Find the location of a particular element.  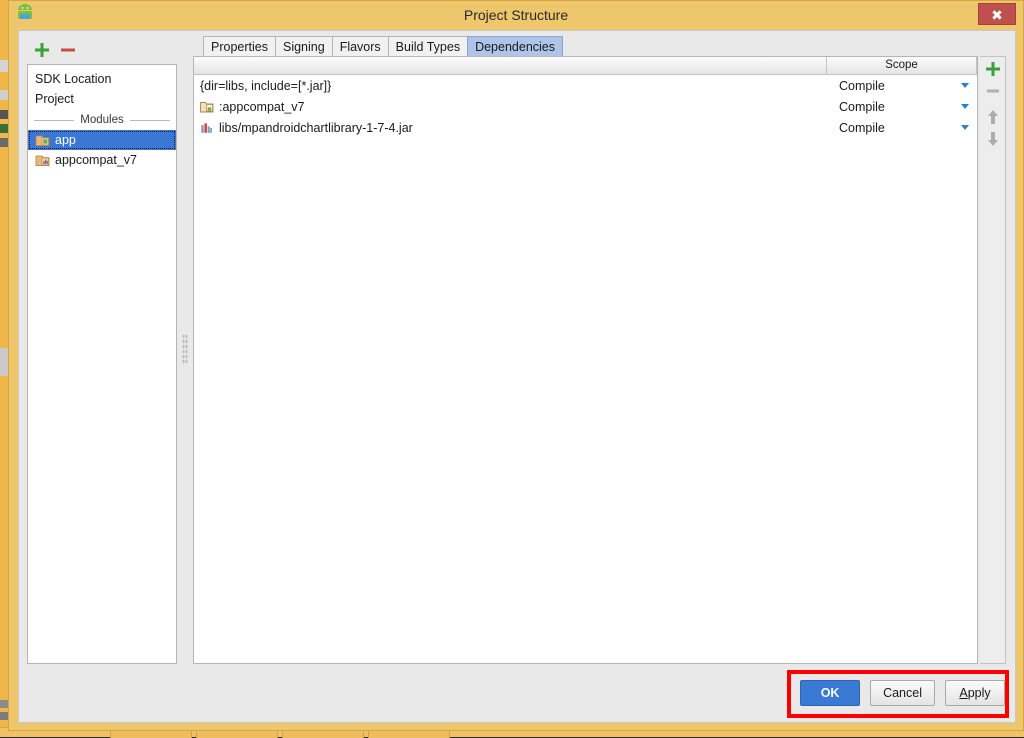

sidebar-item-label: Project is located at coordinates (54, 99).